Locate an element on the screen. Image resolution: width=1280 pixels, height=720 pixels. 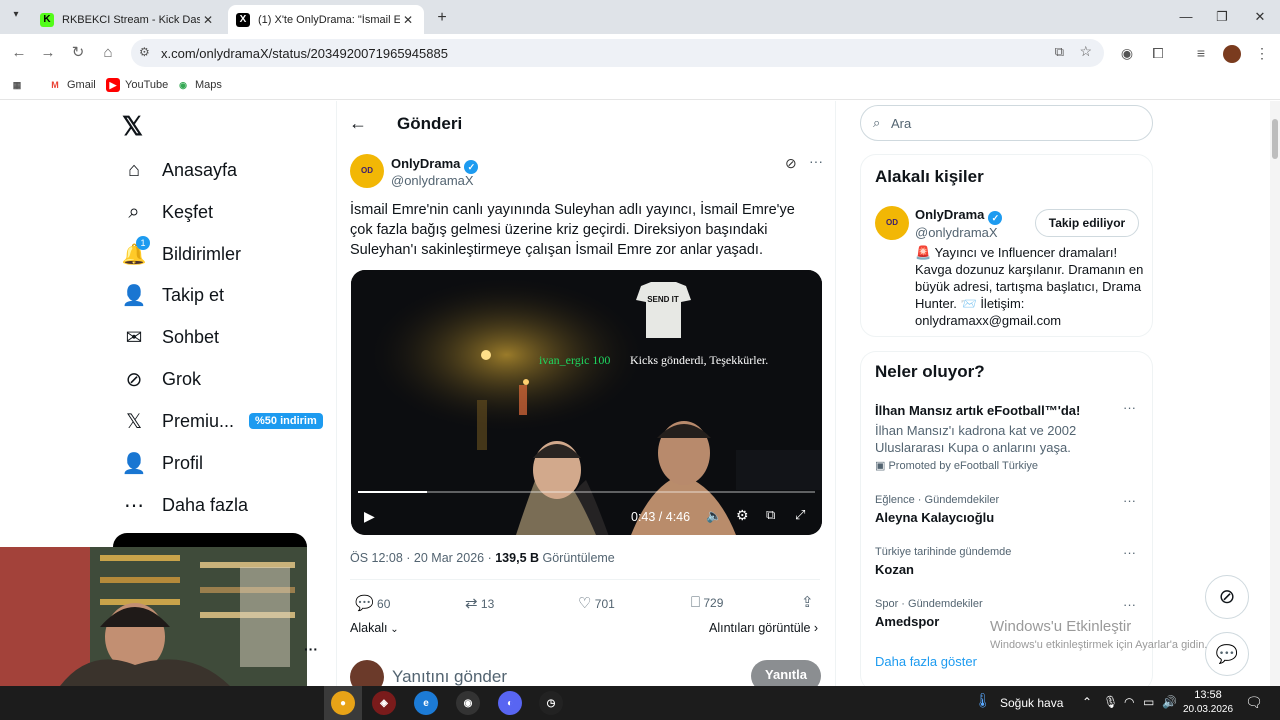
trend-title: Aleyna Kalaycıoğlu is located at coordinates (934, 517).